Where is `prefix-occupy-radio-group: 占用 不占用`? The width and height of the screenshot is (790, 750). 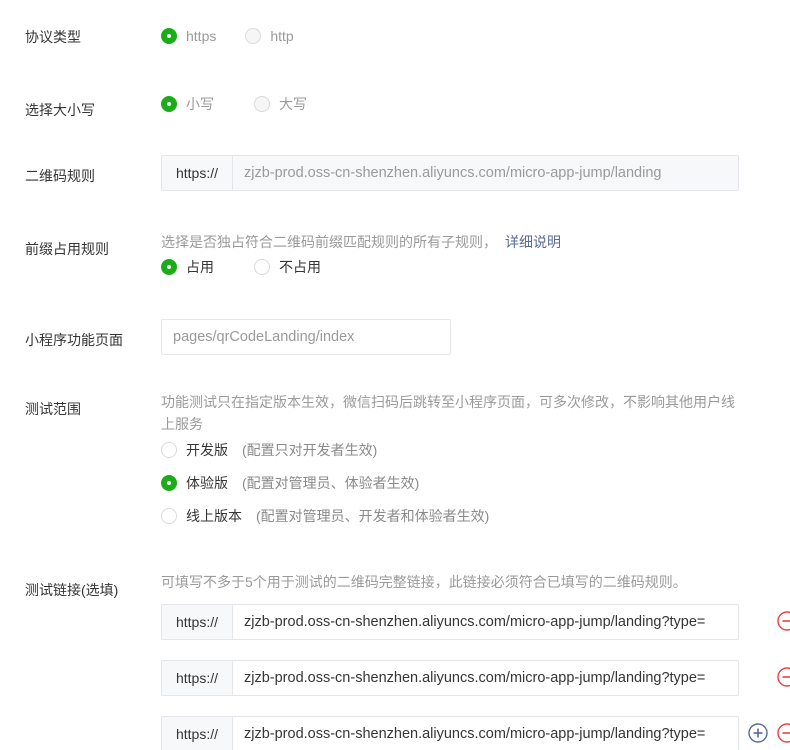 prefix-occupy-radio-group: 占用 不占用 is located at coordinates (256, 267).